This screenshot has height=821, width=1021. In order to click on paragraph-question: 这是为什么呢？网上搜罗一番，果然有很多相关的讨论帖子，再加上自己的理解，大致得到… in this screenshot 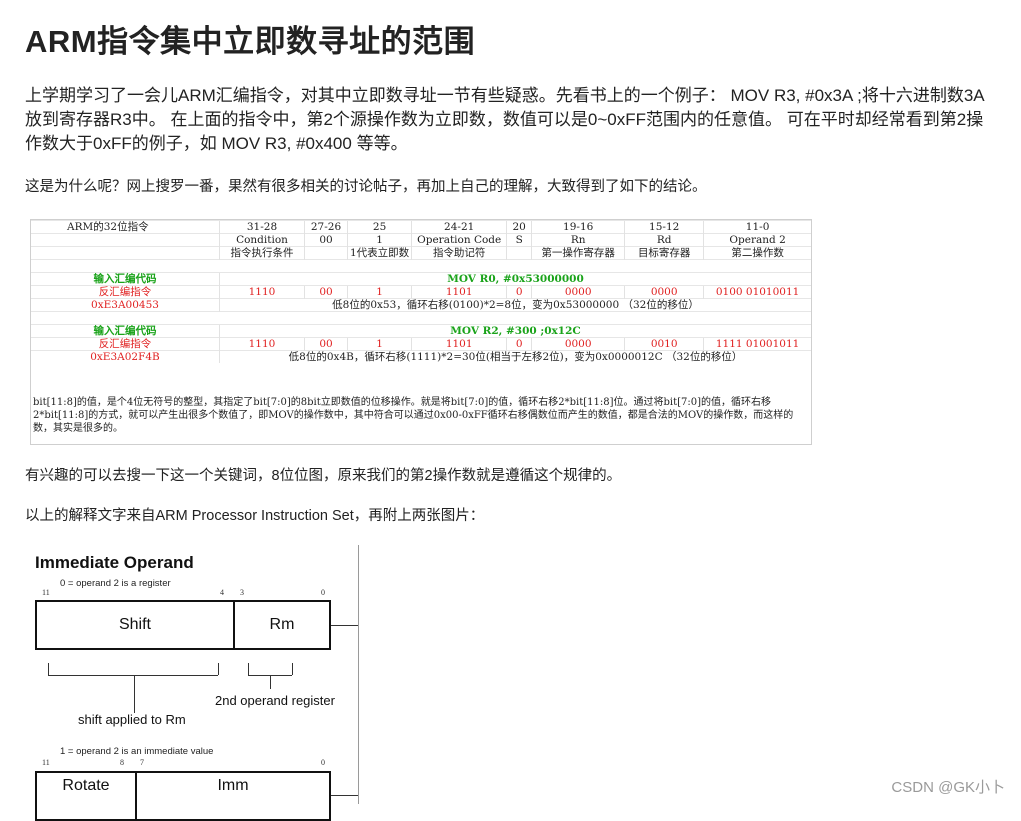, I will do `click(366, 187)`.